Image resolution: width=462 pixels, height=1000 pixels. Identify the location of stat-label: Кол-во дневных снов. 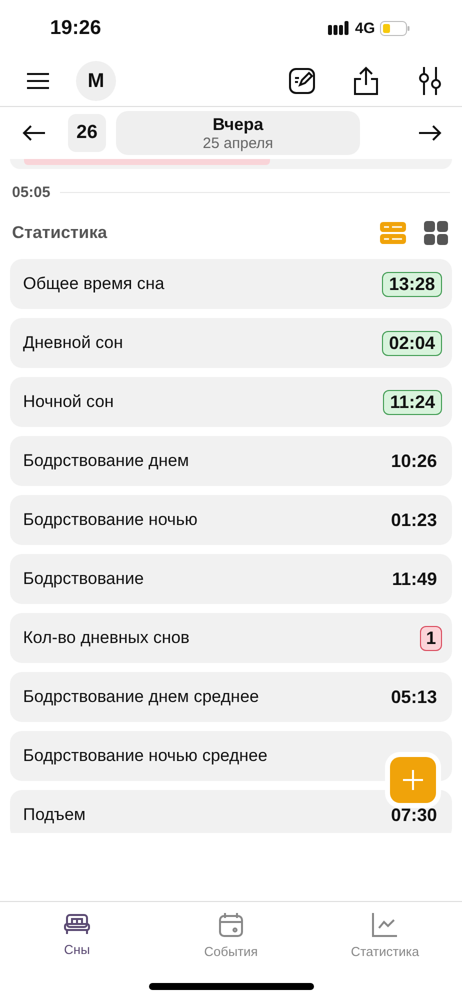
(106, 638).